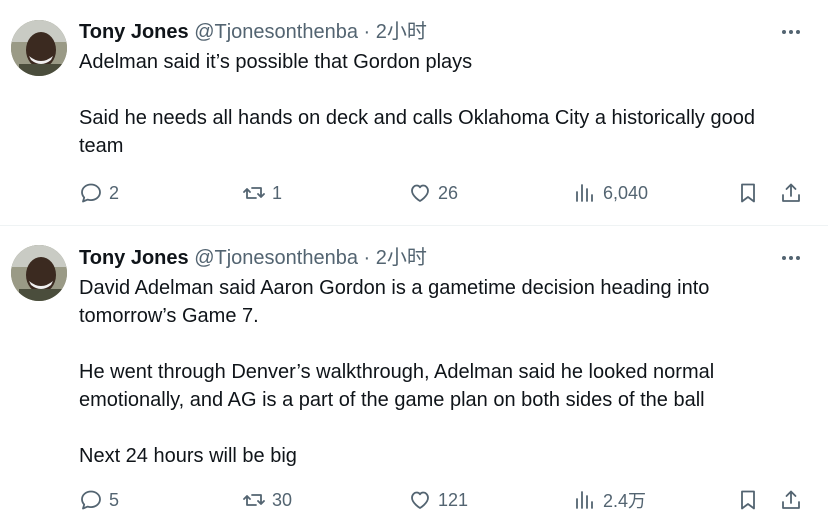 This screenshot has height=528, width=839. I want to click on retweet-button: 1, so click(262, 193).